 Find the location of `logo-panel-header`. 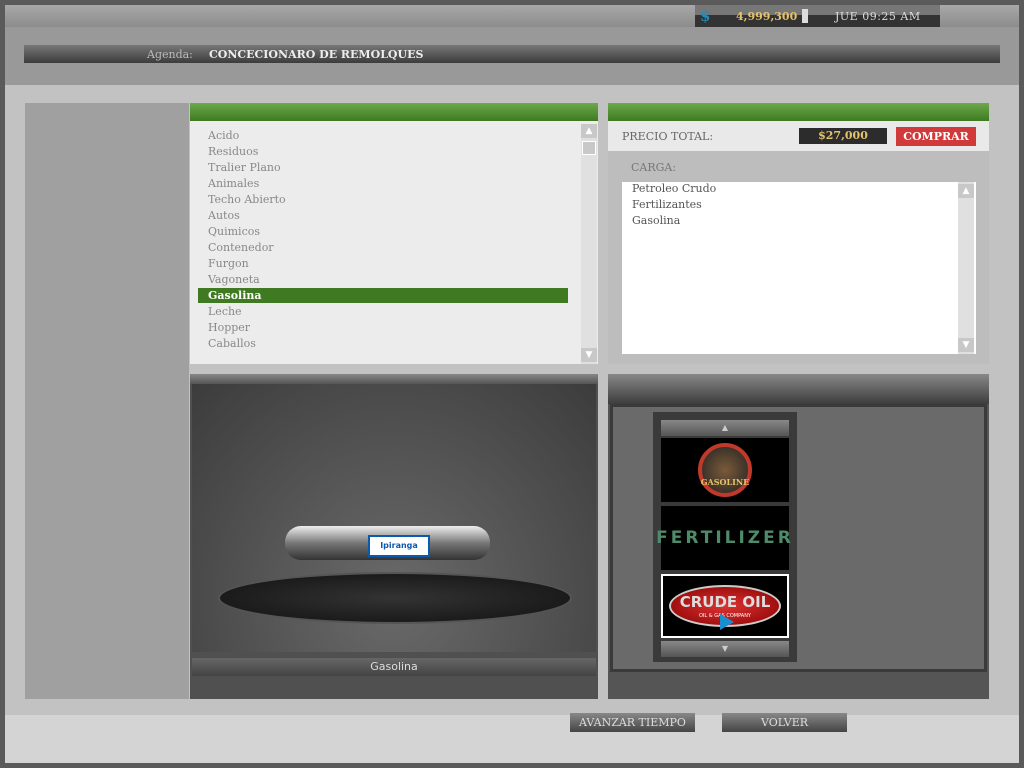

logo-panel-header is located at coordinates (798, 389).